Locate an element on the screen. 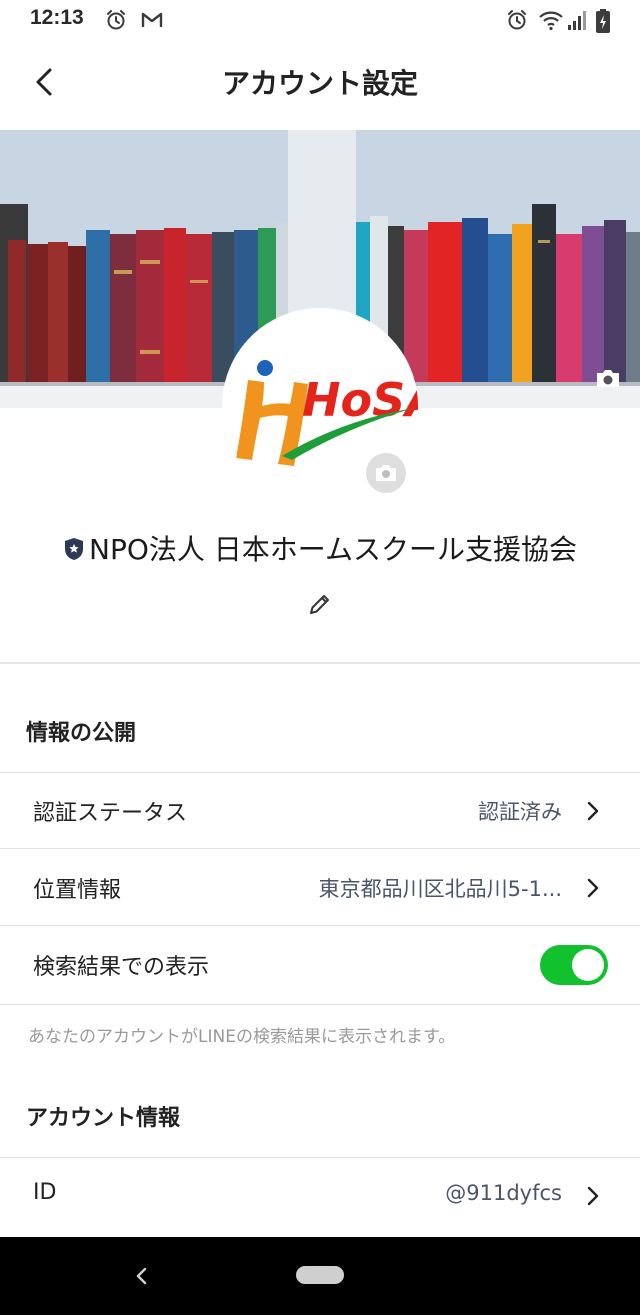  signal-icon is located at coordinates (577, 20).